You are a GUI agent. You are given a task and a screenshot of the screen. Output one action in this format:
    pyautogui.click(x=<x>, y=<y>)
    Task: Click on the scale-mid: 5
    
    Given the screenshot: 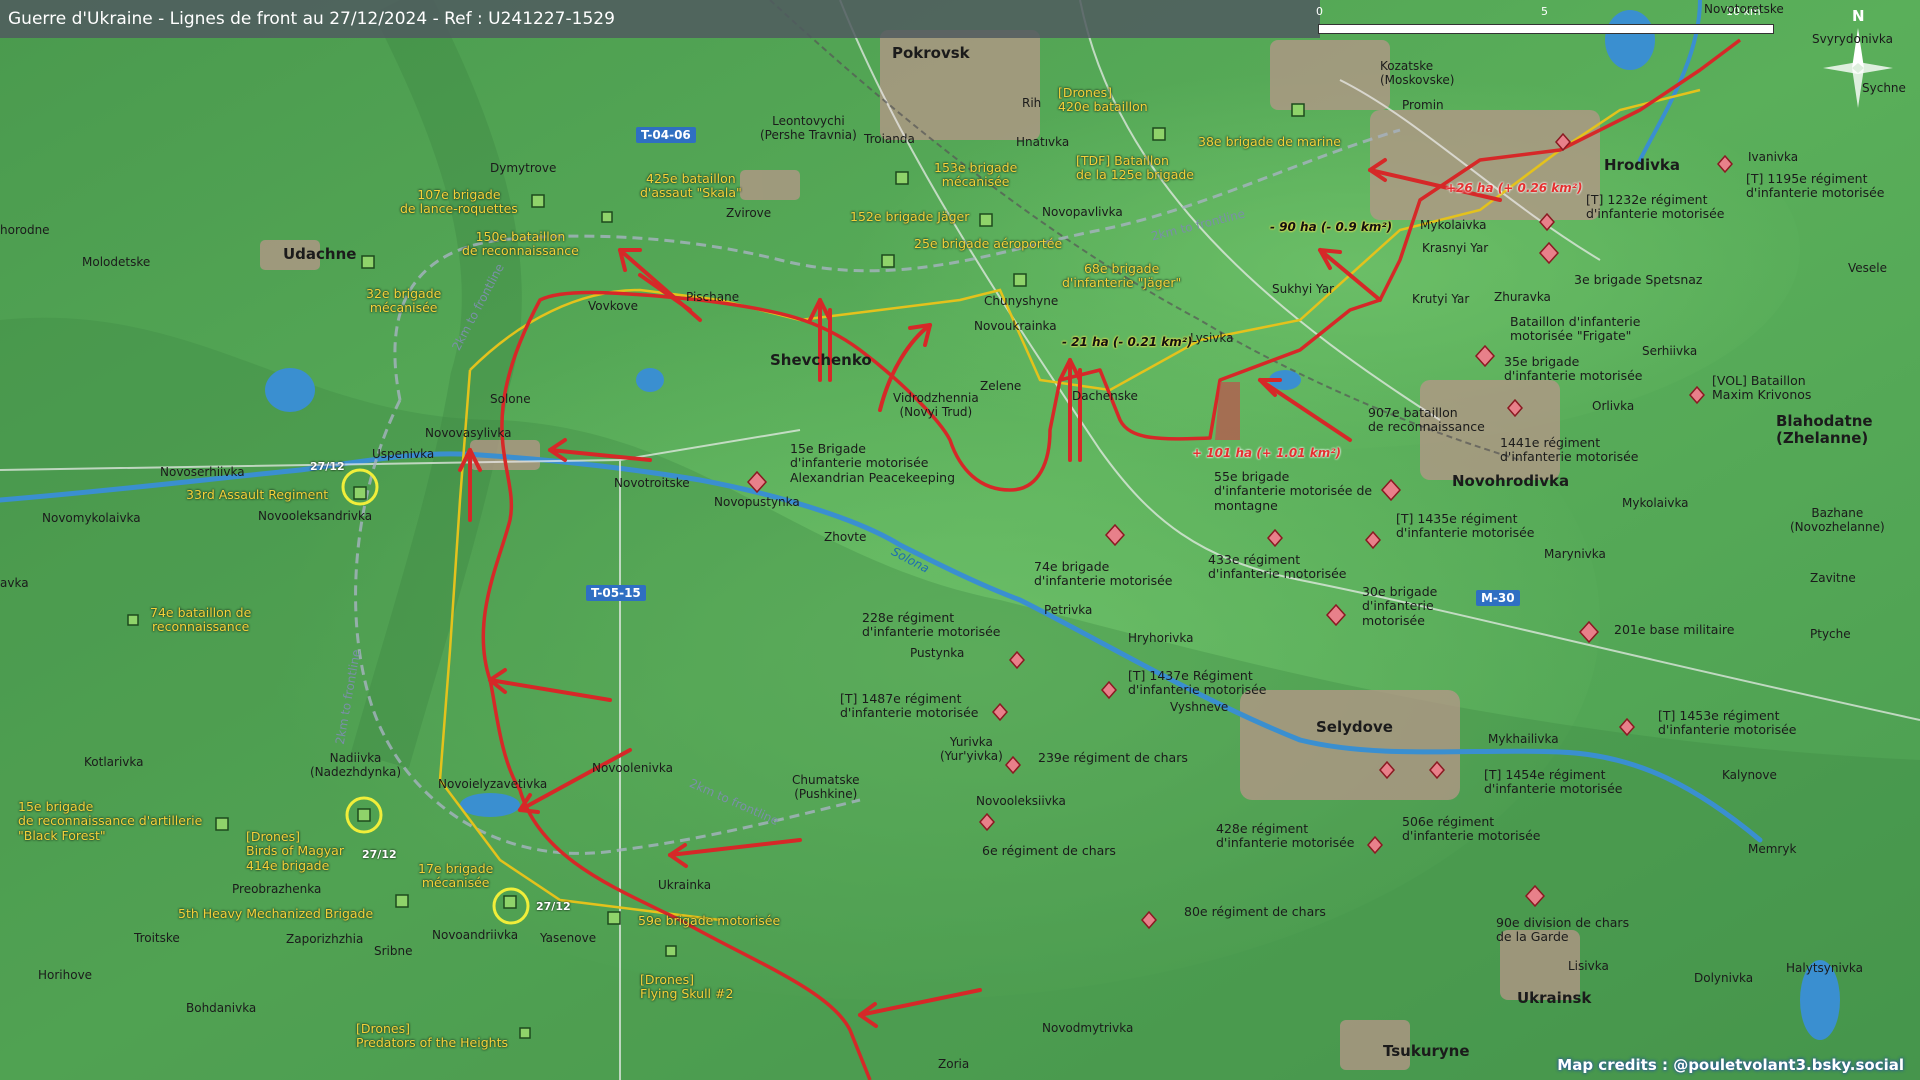 What is the action you would take?
    pyautogui.click(x=1544, y=11)
    